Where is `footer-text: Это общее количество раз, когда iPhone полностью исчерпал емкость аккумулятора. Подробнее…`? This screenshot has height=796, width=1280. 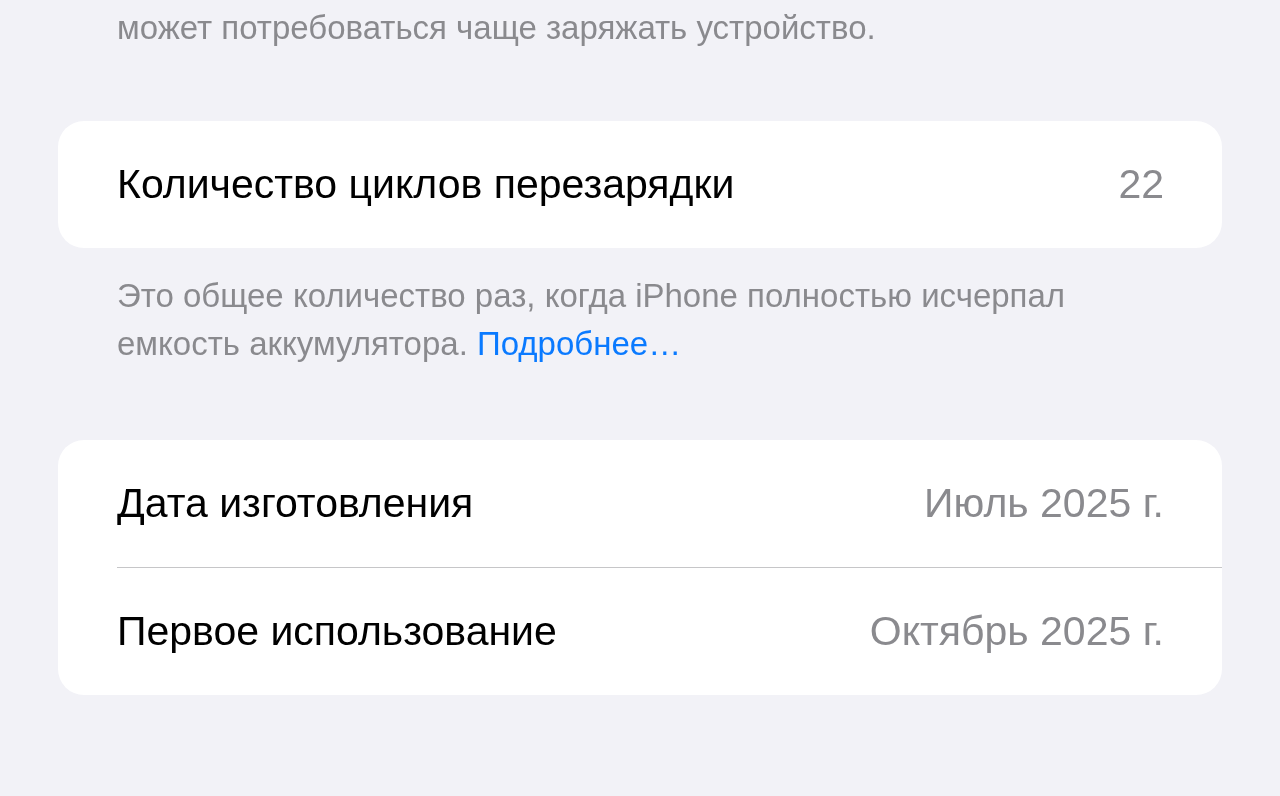
footer-text: Это общее количество раз, когда iPhone полностью исчерпал емкость аккумулятора. Подробнее… is located at coordinates (591, 320).